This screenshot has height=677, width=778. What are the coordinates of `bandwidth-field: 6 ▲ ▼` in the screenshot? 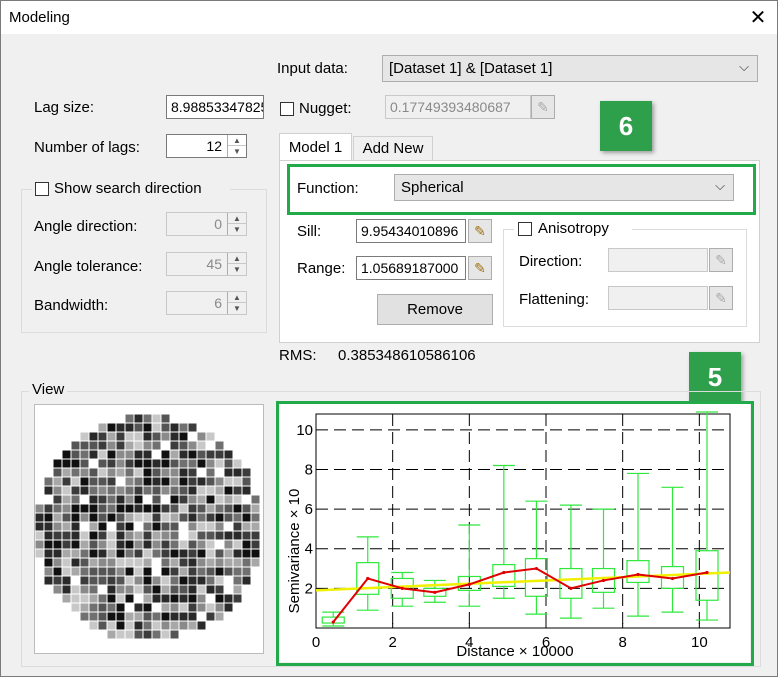 It's located at (206, 303).